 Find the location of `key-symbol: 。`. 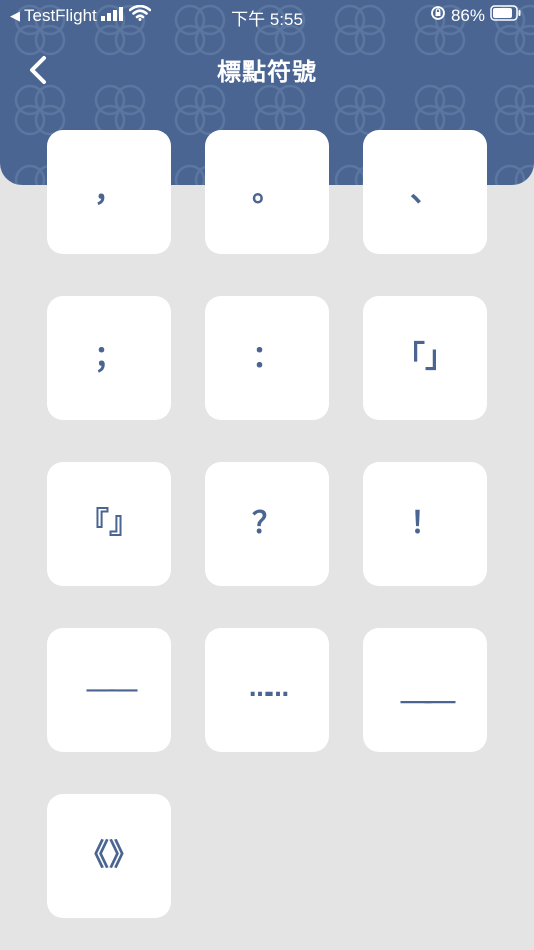

key-symbol: 。 is located at coordinates (267, 191).